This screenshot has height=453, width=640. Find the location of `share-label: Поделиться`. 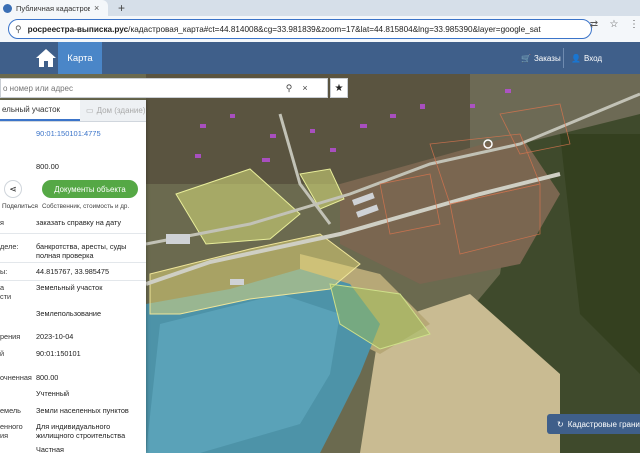

share-label: Поделиться is located at coordinates (20, 206).